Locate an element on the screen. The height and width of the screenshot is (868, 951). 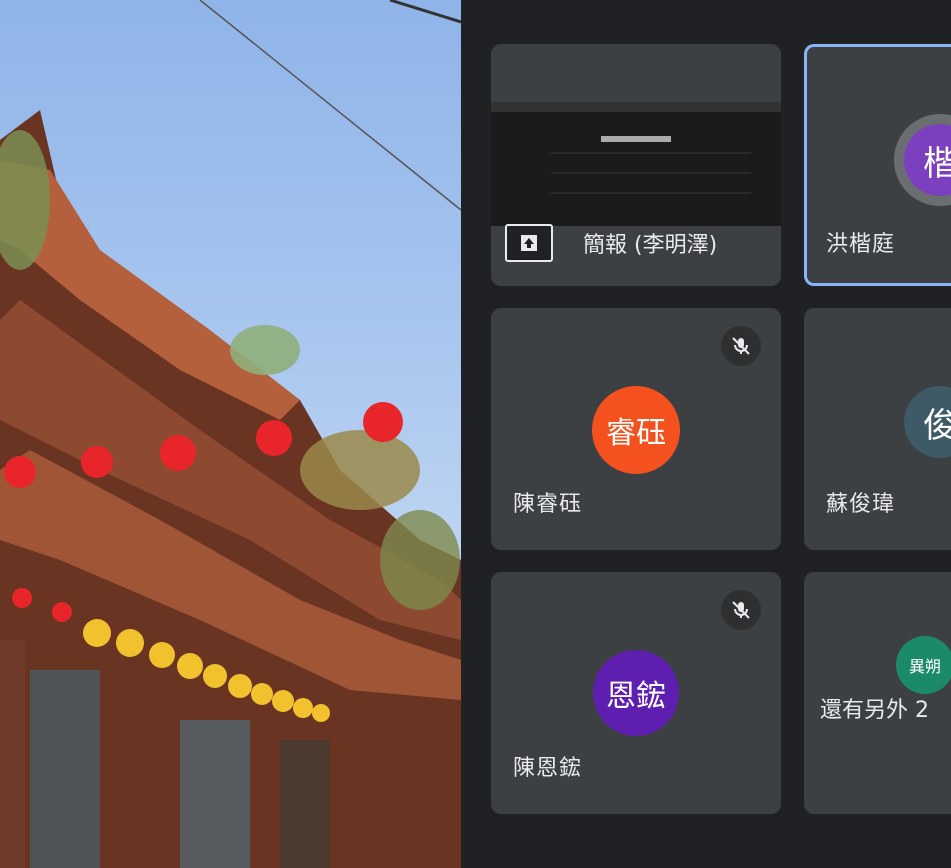
participant-tile: 俊 蘇俊瑋 is located at coordinates (877, 429).